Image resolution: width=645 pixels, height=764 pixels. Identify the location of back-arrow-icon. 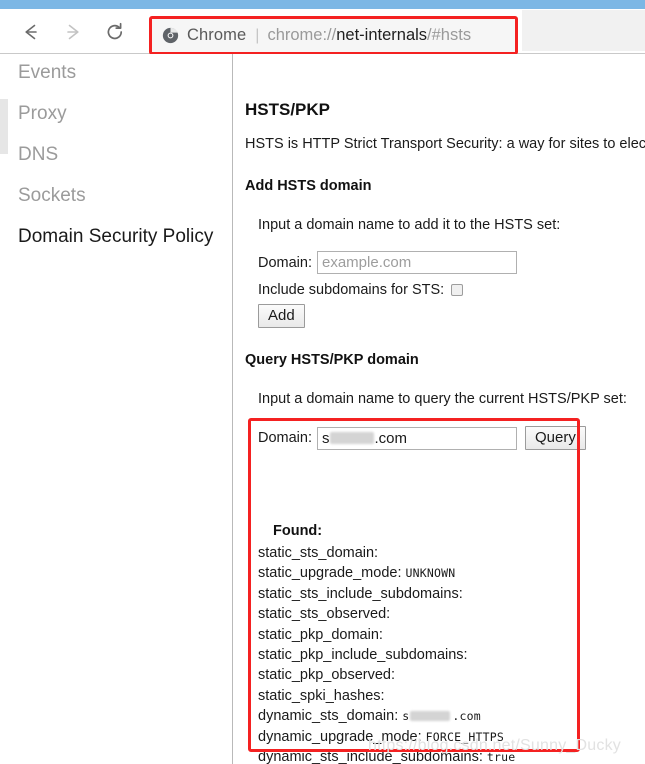
(31, 32).